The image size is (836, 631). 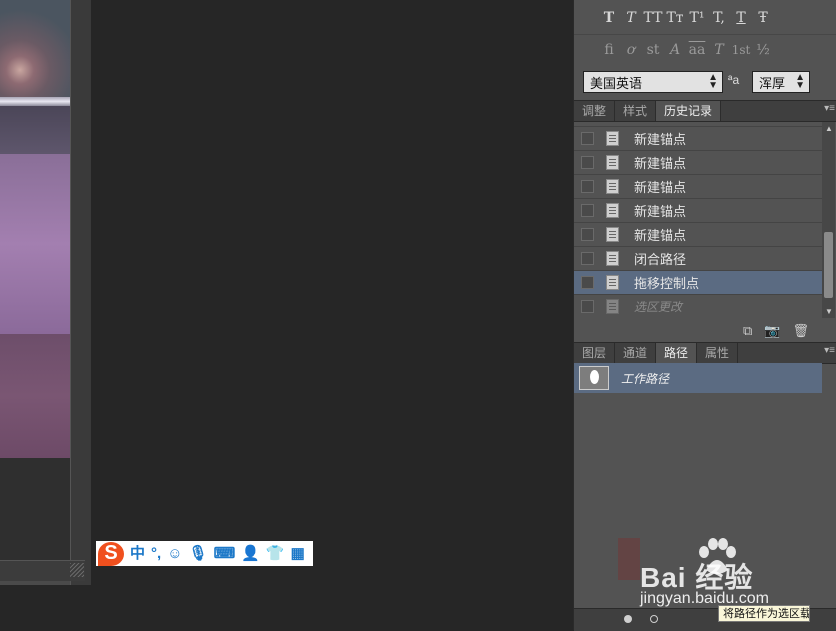 I want to click on small-caps-button: Tт, so click(x=675, y=18).